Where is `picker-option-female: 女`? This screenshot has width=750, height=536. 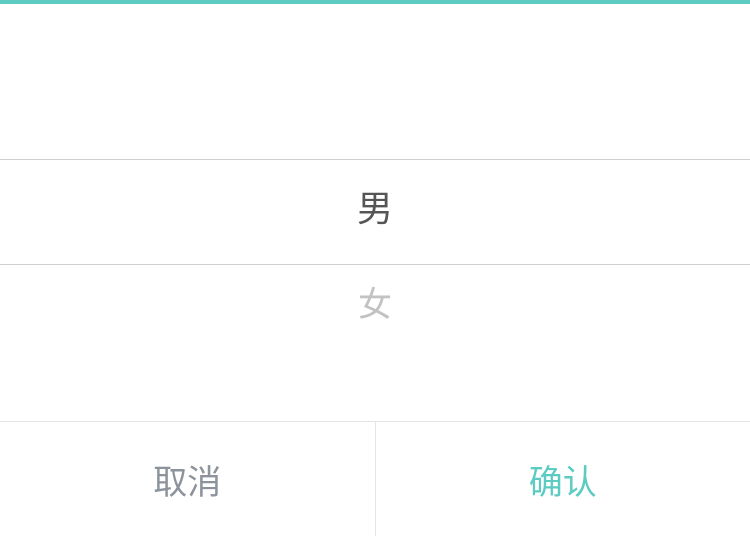
picker-option-female: 女 is located at coordinates (375, 305).